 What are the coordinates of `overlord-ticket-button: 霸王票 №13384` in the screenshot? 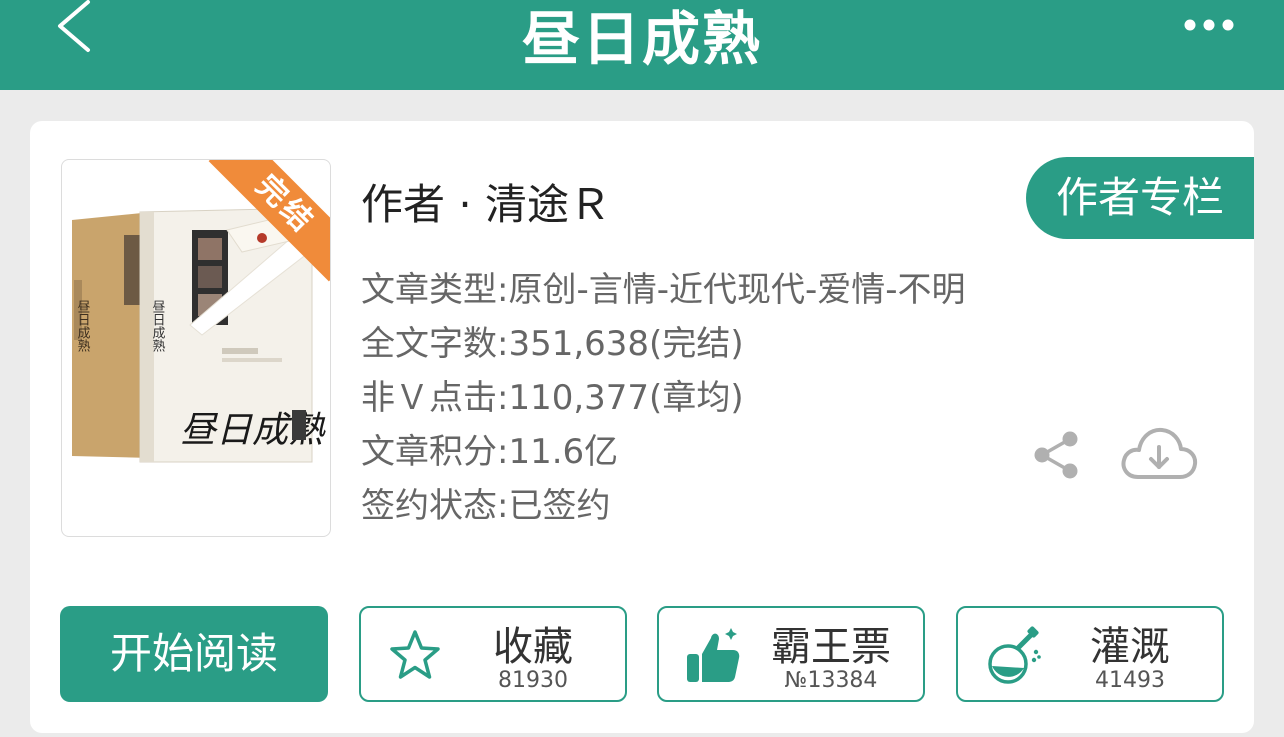 It's located at (791, 654).